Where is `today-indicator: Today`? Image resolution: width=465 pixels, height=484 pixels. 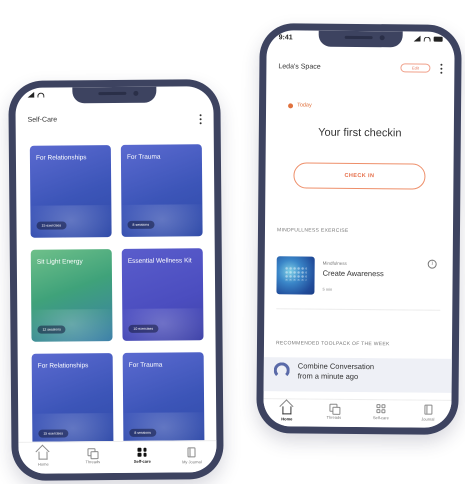
today-indicator: Today is located at coordinates (300, 105).